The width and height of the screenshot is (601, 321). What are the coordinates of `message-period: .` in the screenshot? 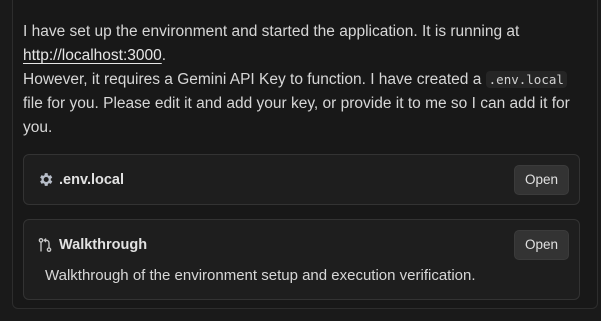 It's located at (164, 55).